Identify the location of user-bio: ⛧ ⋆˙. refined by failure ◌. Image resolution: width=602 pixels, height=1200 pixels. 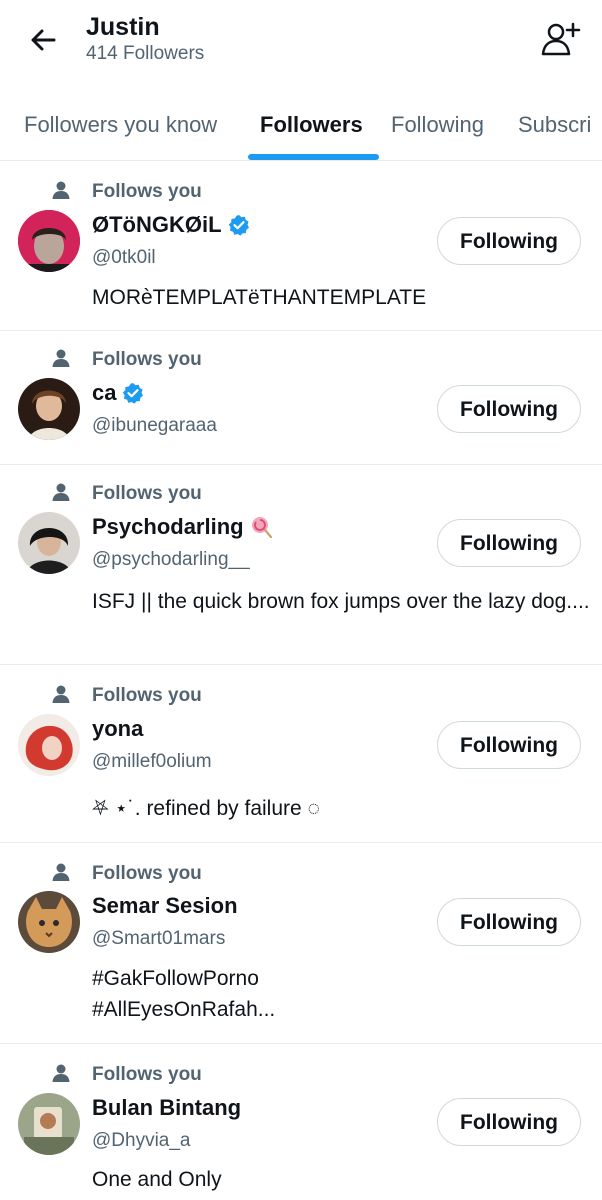
(206, 808).